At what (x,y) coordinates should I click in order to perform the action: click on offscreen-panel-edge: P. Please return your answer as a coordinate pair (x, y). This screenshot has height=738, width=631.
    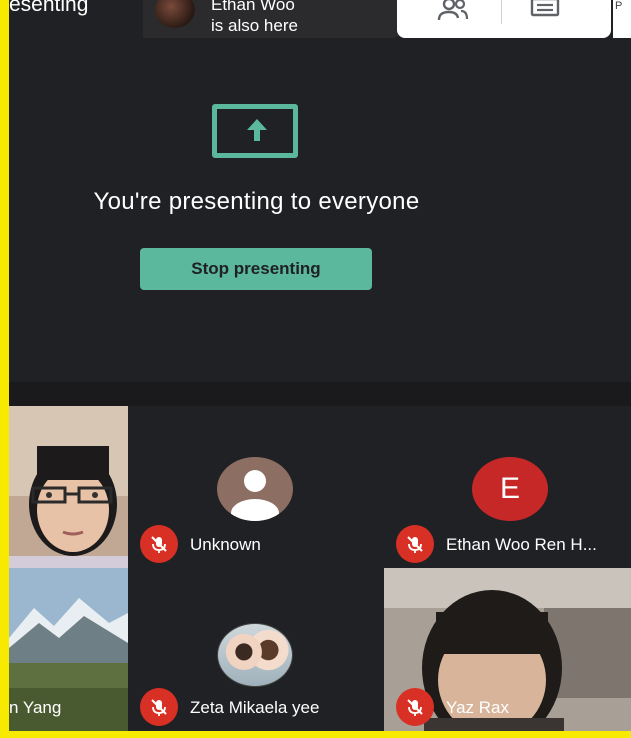
    Looking at the image, I should click on (622, 19).